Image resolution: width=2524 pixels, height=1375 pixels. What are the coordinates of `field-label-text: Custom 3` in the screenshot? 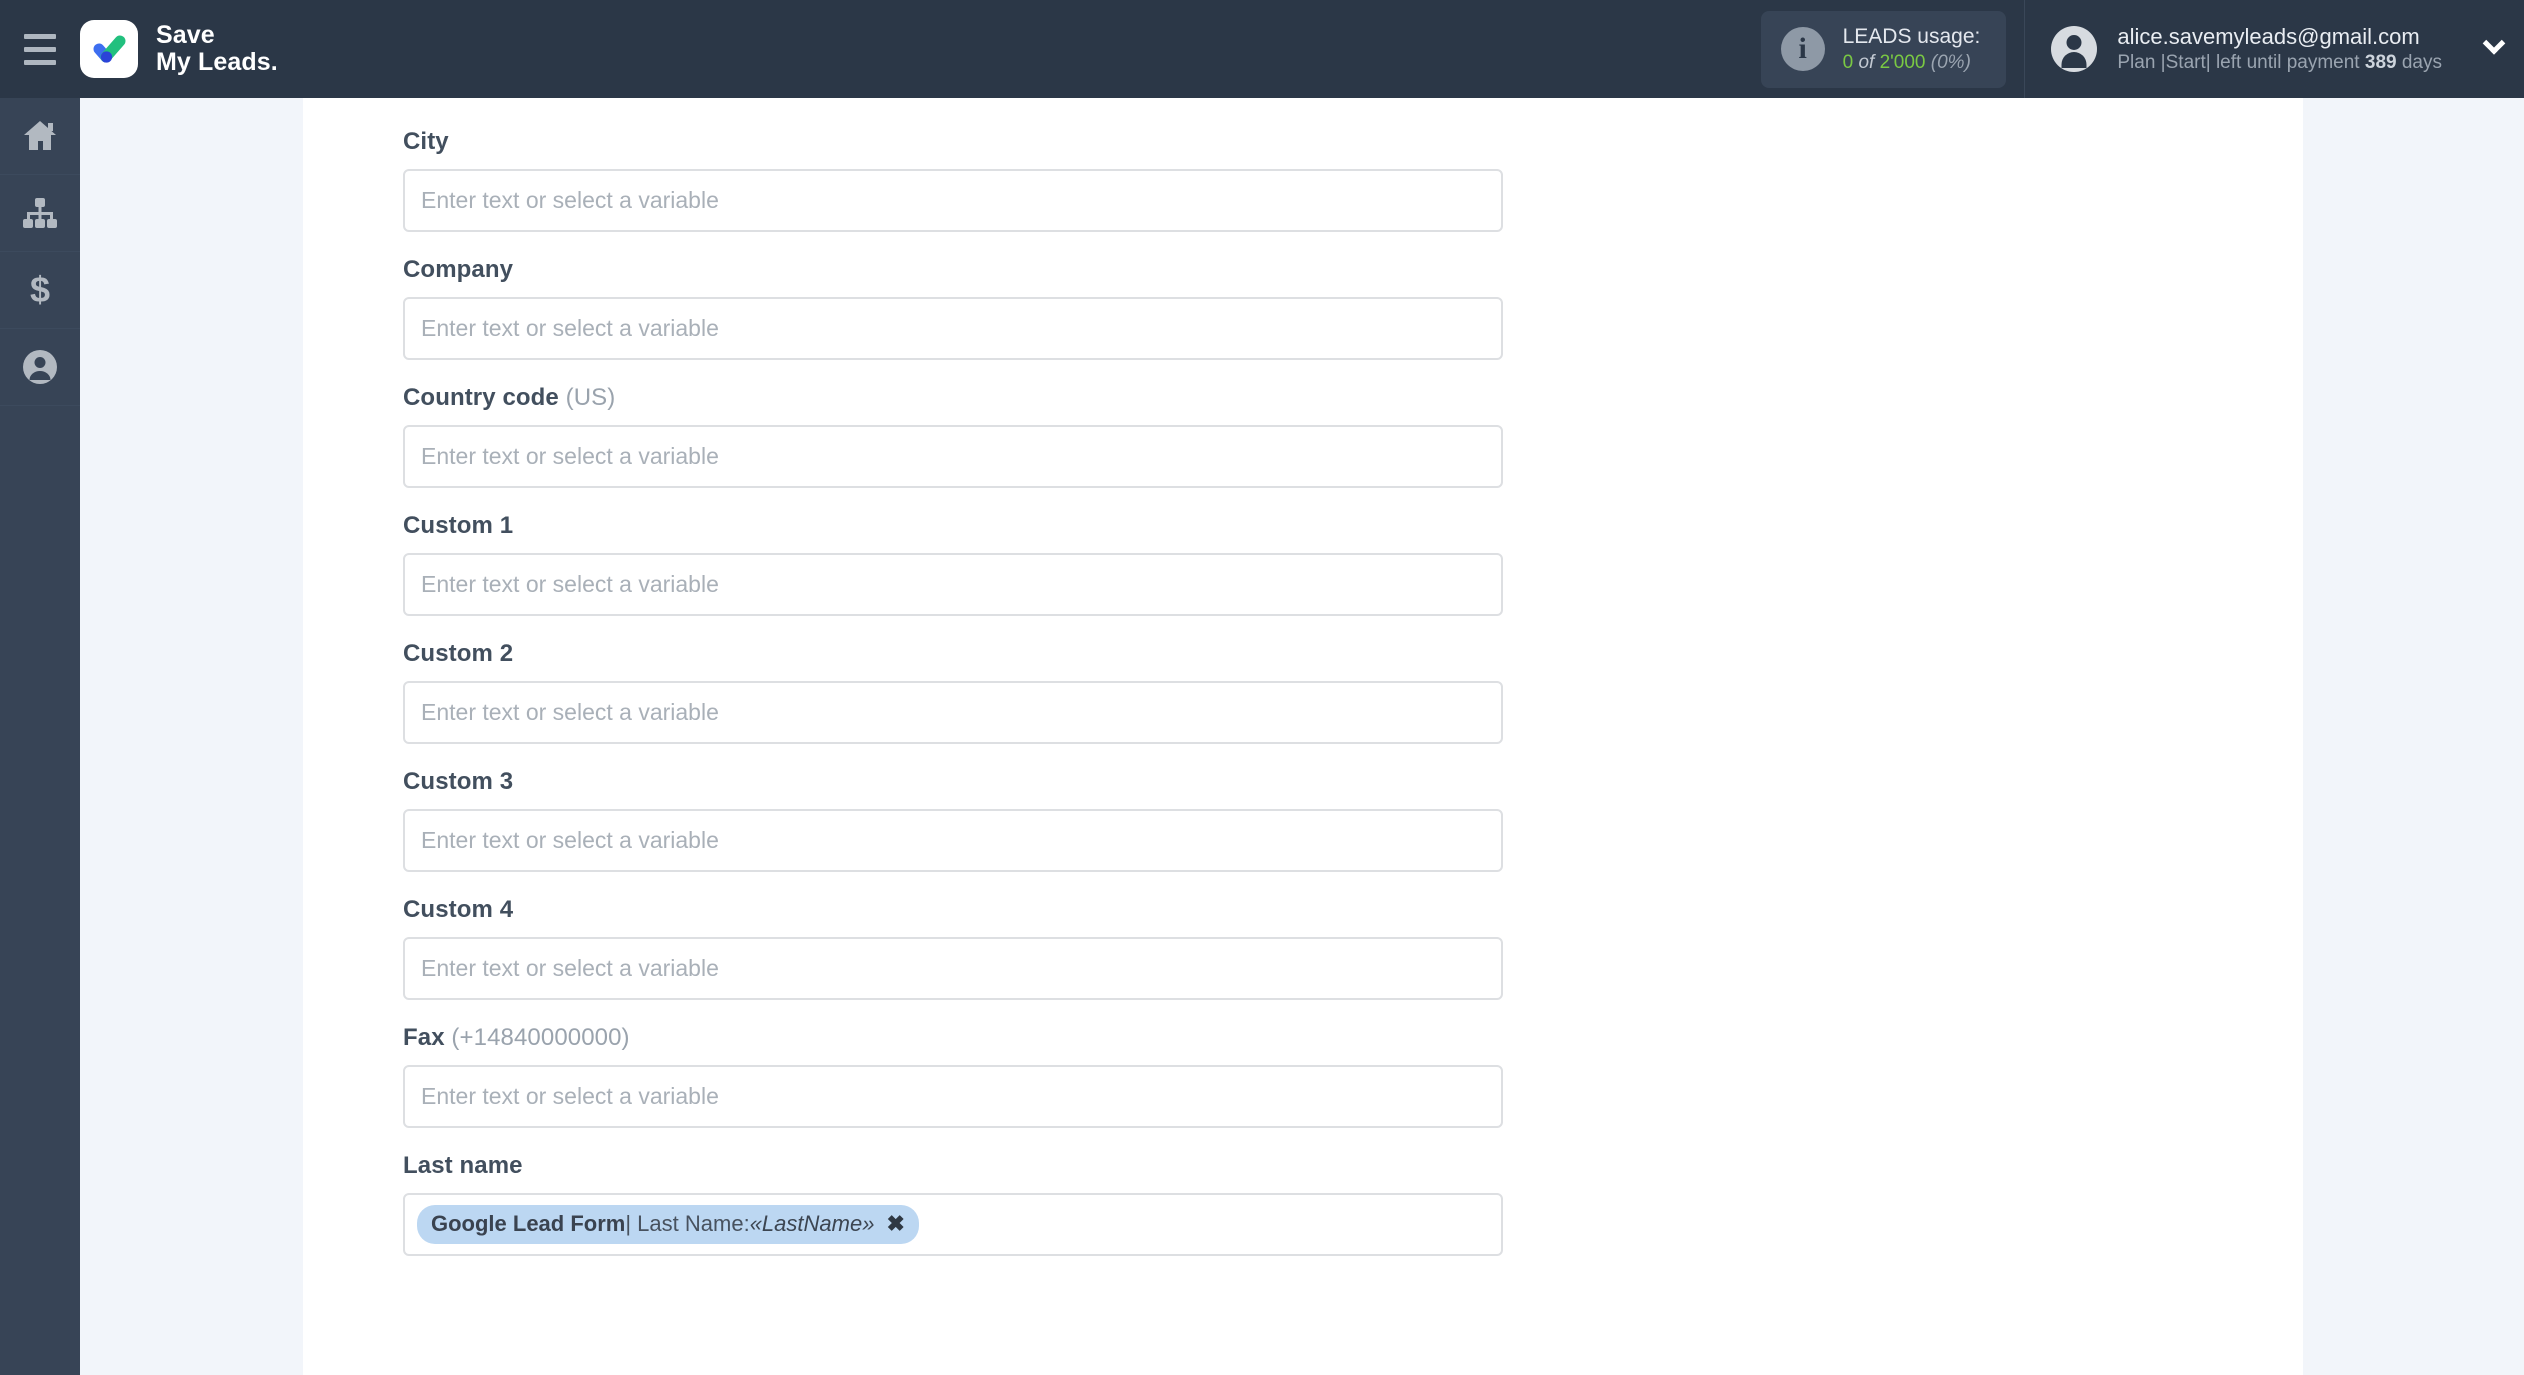 It's located at (458, 781).